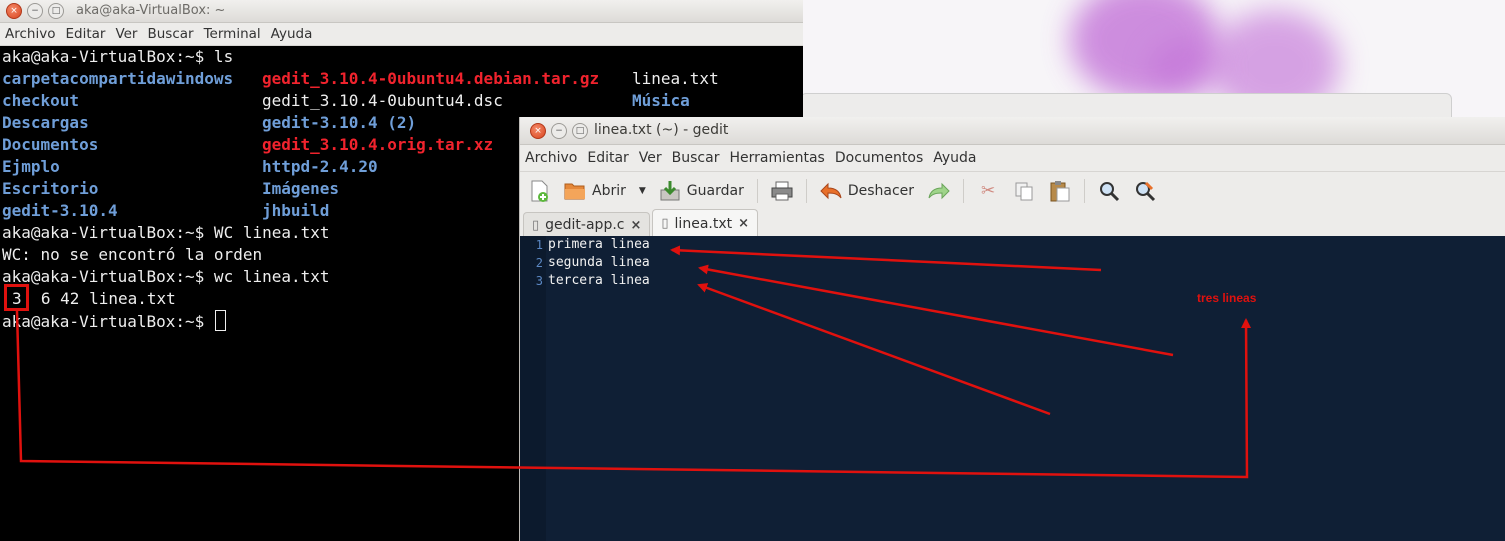 The image size is (1505, 541). I want to click on cut-button: ✂, so click(988, 191).